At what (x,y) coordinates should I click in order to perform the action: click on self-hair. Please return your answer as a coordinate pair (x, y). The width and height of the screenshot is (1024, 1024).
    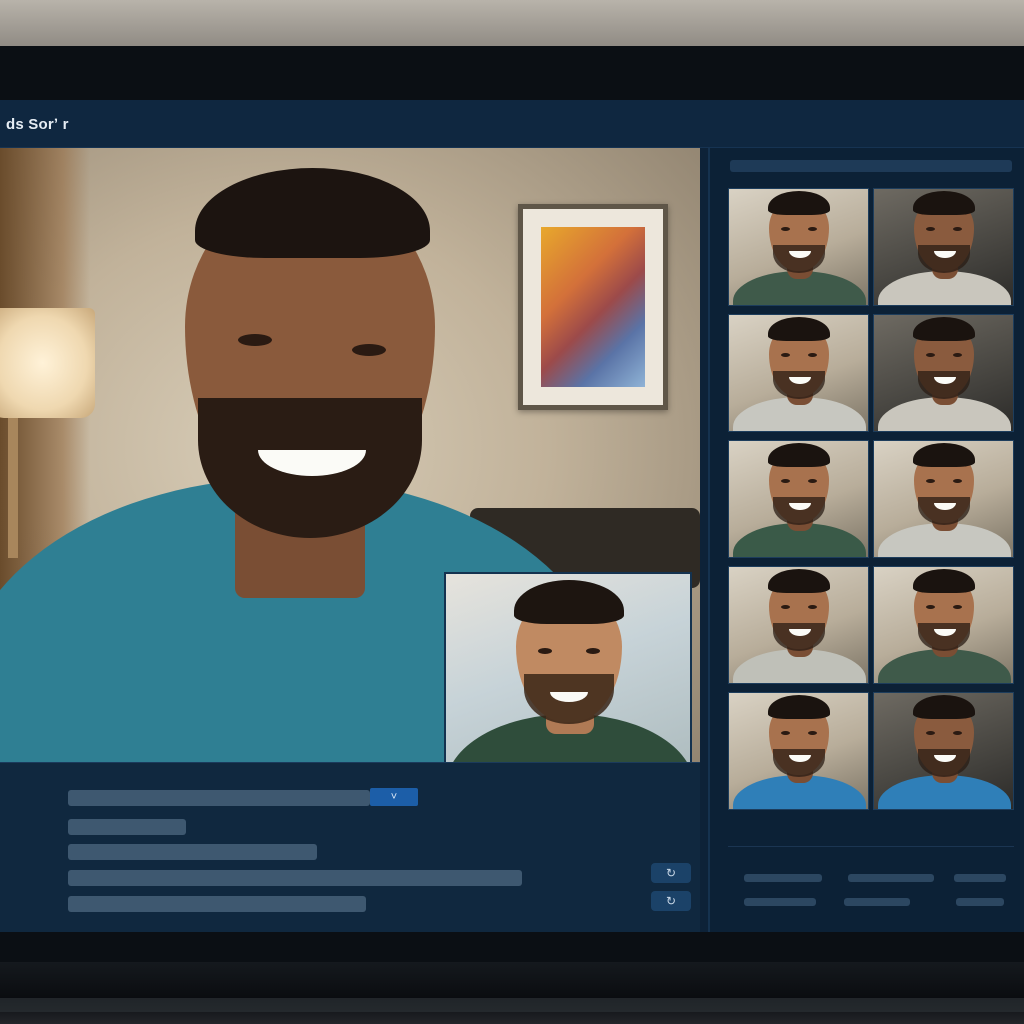
    Looking at the image, I should click on (569, 602).